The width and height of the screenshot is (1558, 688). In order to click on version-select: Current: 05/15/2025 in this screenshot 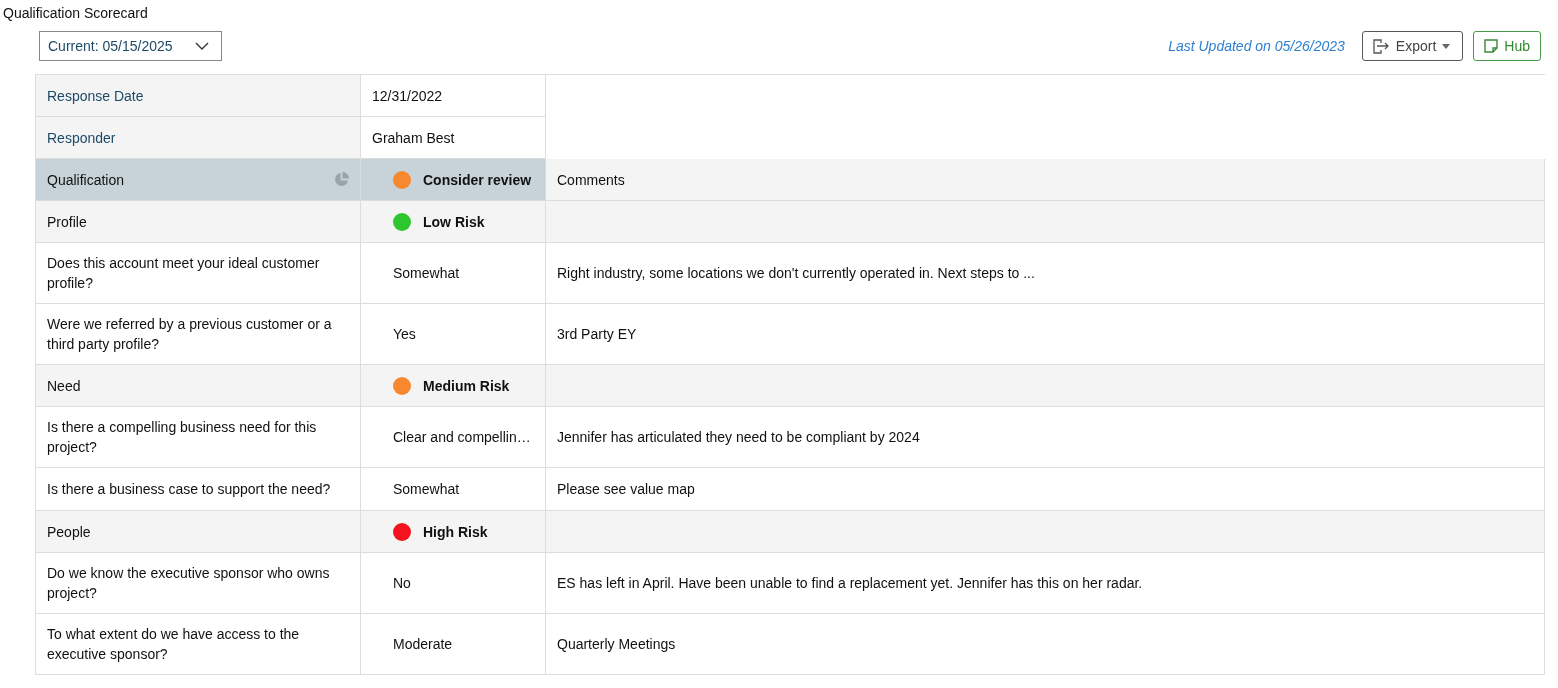, I will do `click(130, 46)`.